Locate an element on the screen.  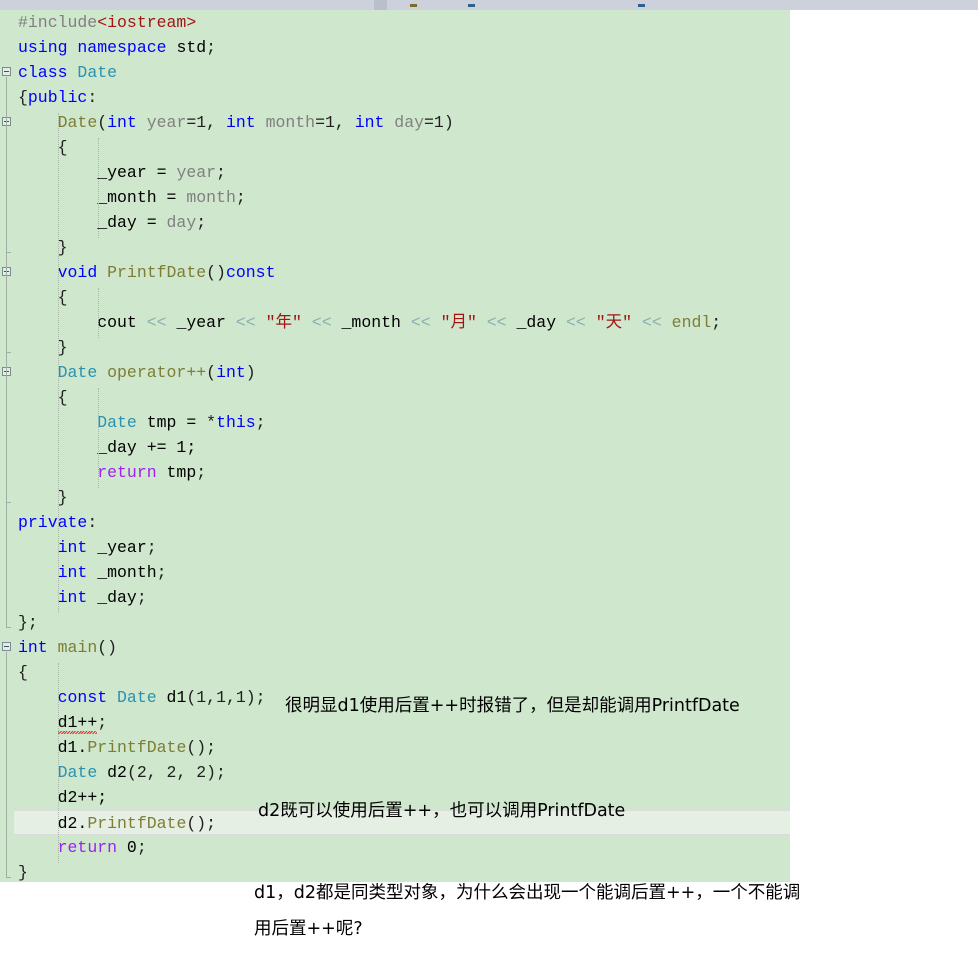
code-line: Date operator++(int) is located at coordinates (402, 372).